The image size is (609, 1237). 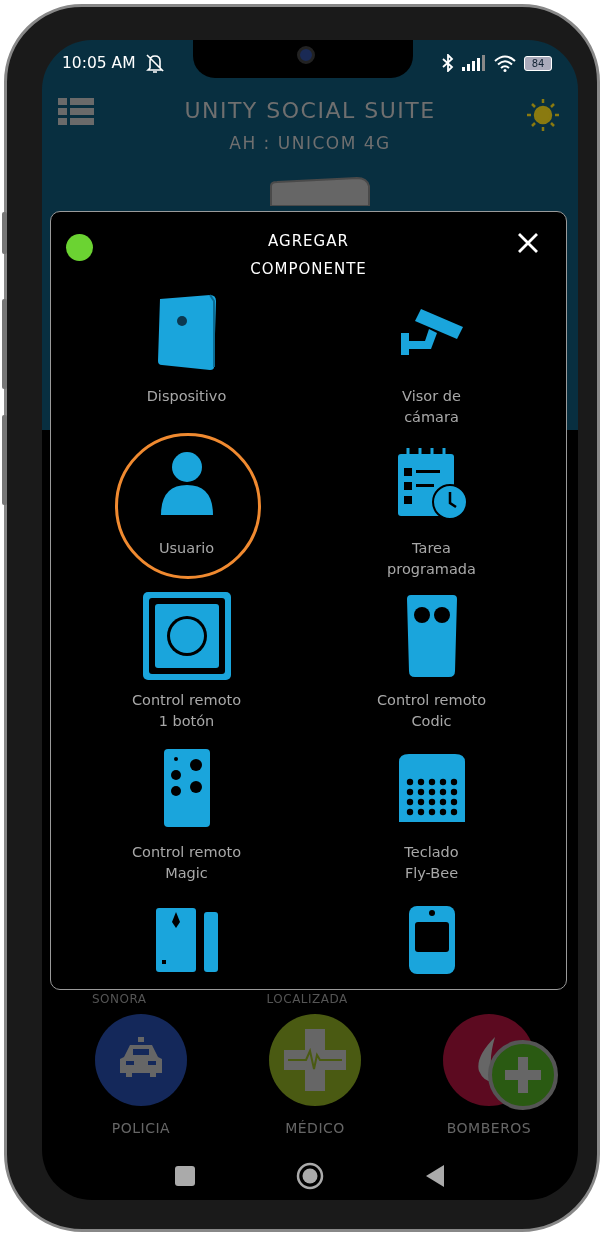 I want to click on camera-lens, so click(x=306, y=55).